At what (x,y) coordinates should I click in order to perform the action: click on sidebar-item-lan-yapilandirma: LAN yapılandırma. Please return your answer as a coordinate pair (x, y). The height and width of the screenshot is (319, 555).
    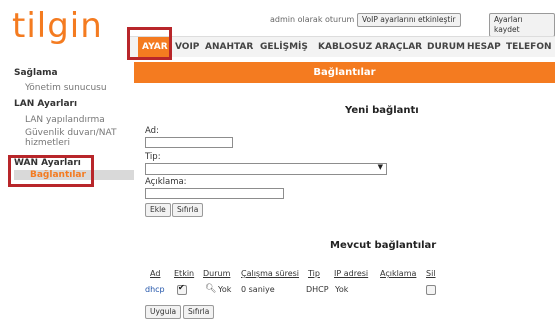
    Looking at the image, I should click on (65, 120).